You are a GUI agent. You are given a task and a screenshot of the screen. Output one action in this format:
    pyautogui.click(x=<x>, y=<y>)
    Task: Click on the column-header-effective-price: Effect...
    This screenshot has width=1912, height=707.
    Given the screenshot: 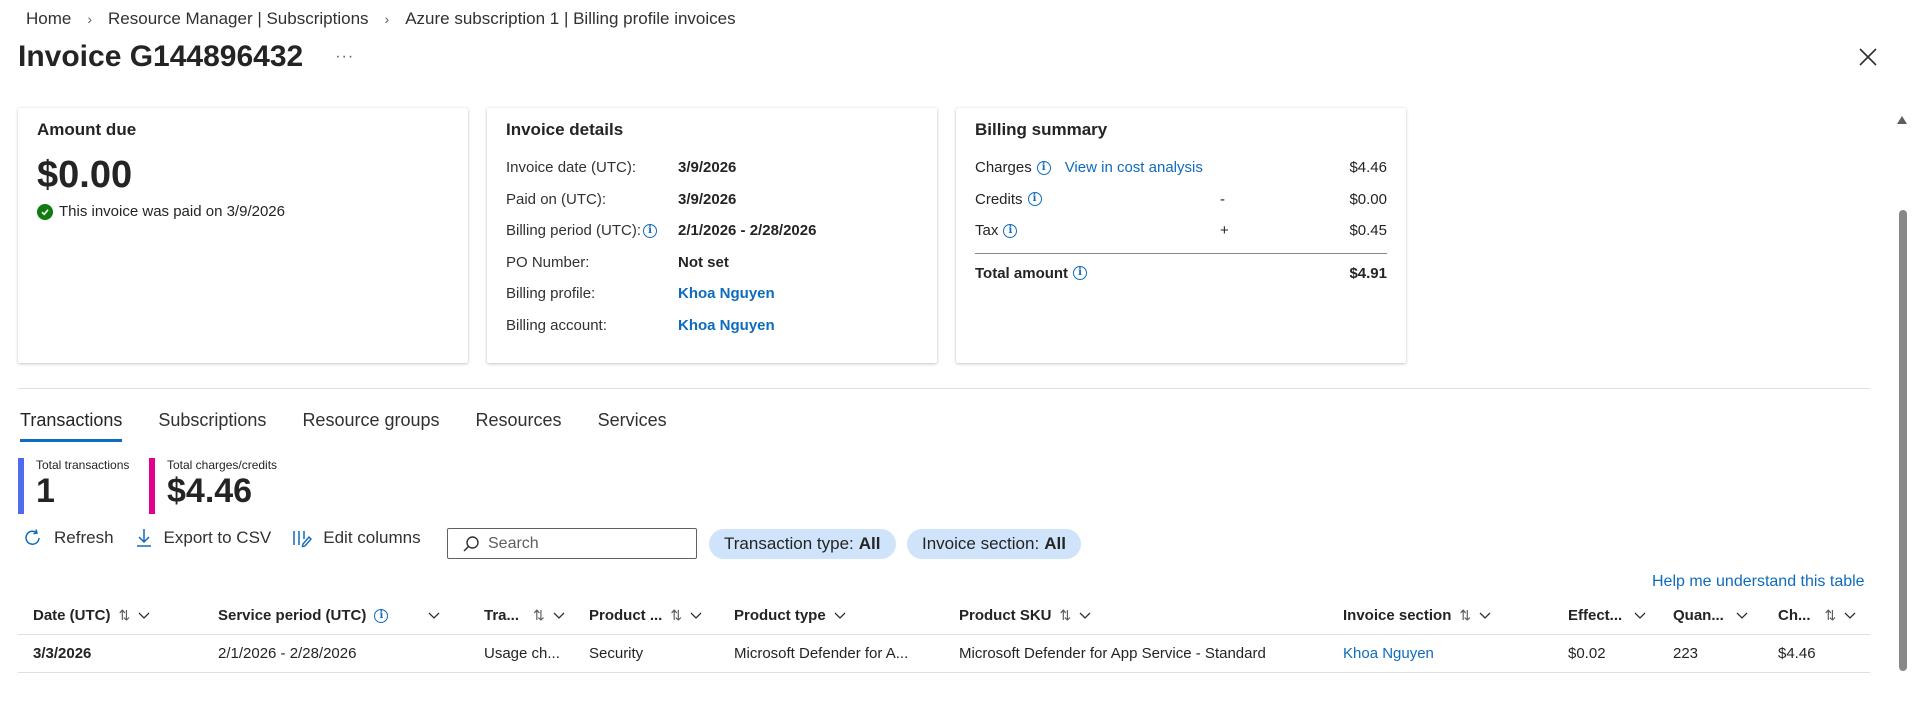 What is the action you would take?
    pyautogui.click(x=1605, y=615)
    